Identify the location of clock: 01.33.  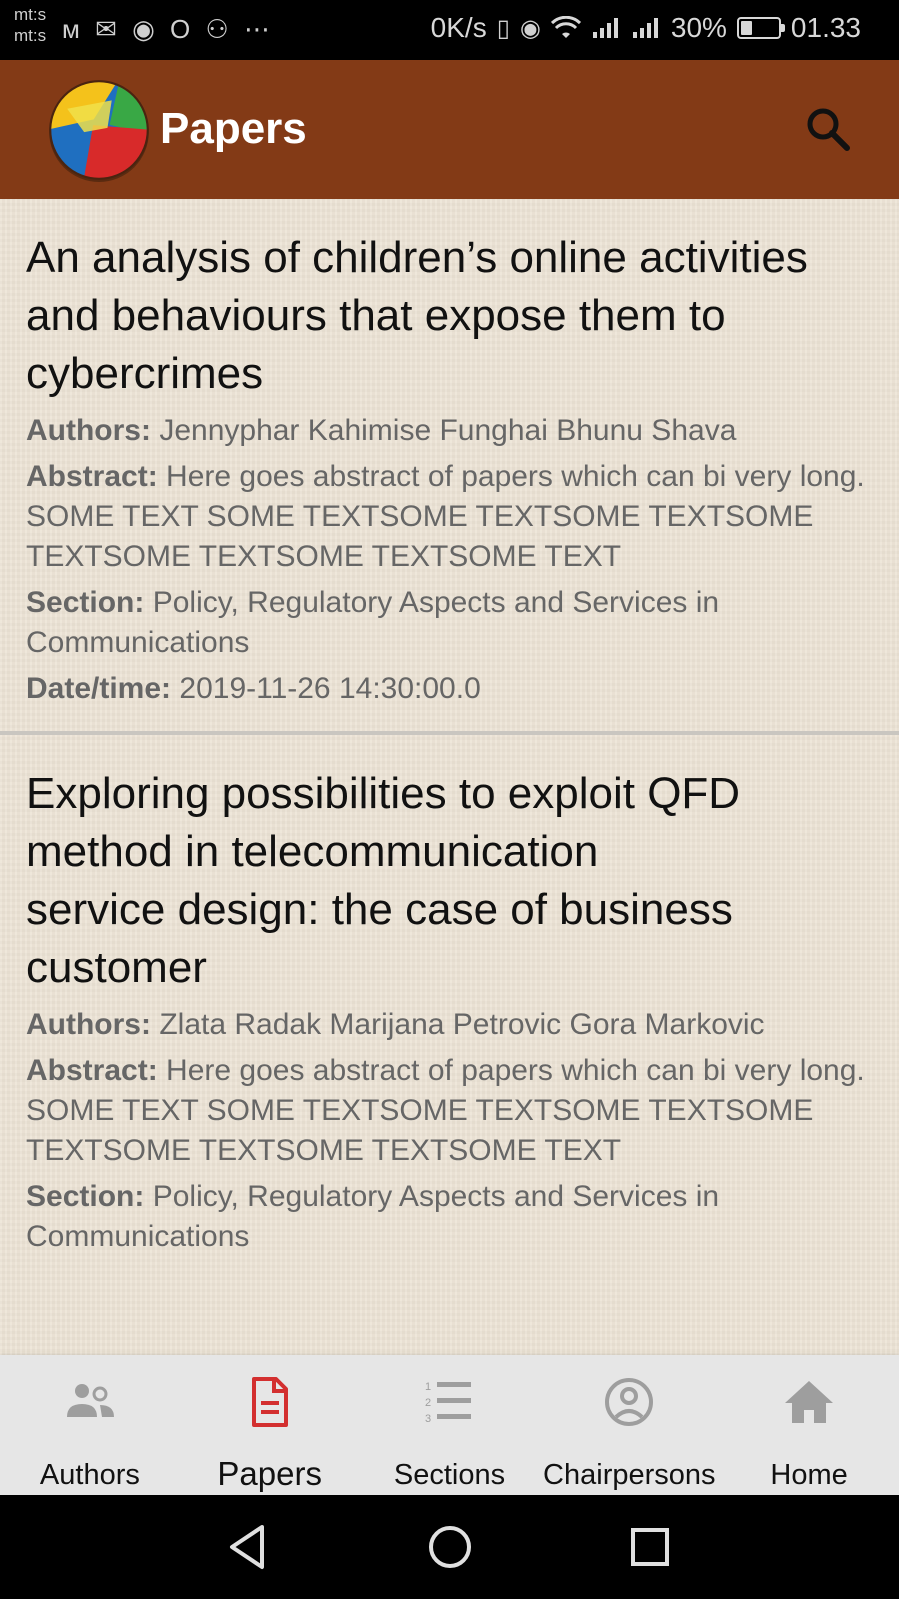
(825, 27).